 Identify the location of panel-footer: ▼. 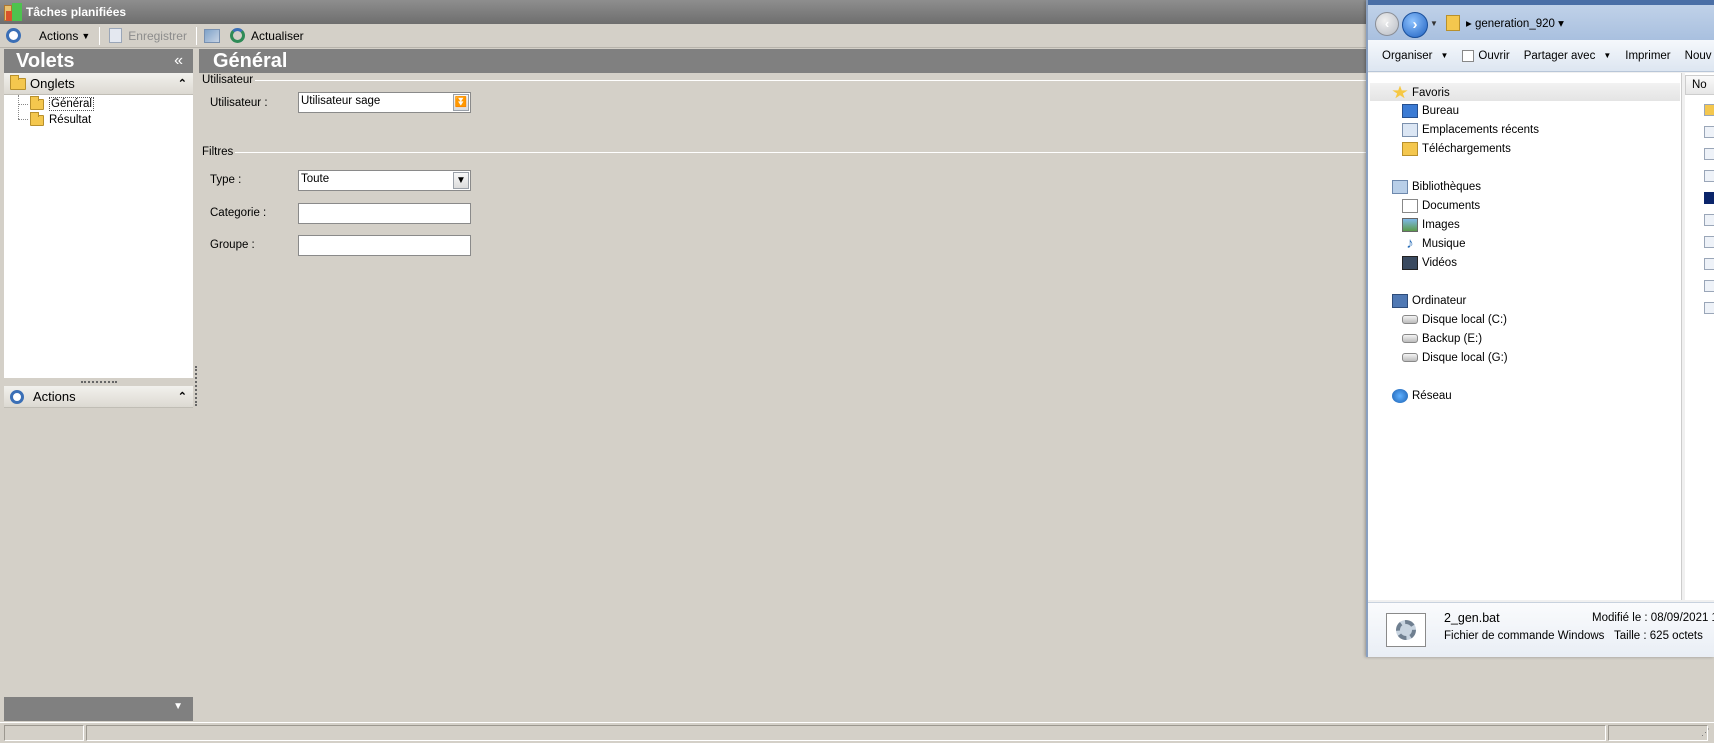
(98, 709).